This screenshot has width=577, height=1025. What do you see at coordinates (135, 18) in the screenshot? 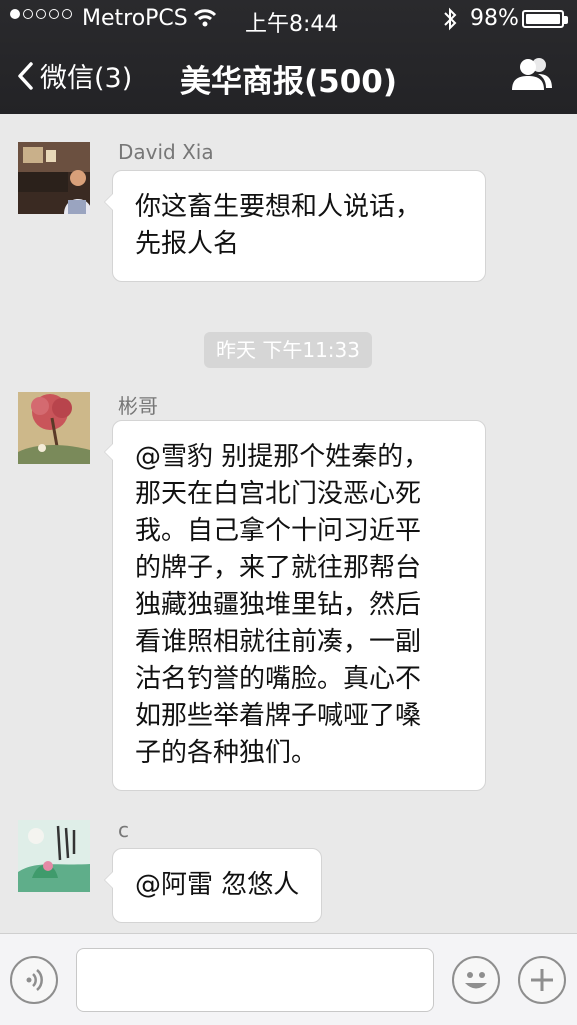
I see `carrier-name: MetroPCS` at bounding box center [135, 18].